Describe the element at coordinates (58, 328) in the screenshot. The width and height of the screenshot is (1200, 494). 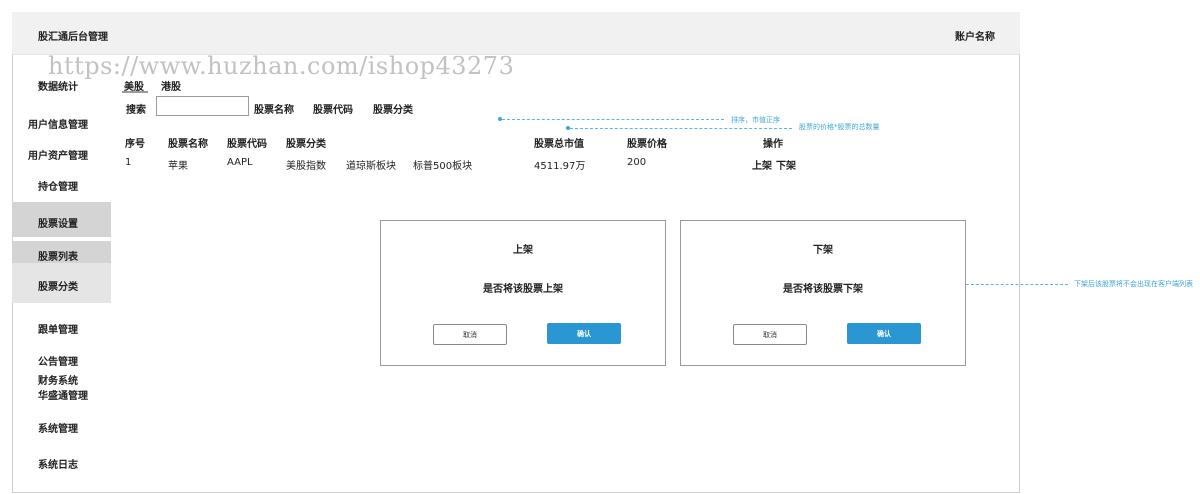
I see `sidebar-item-copy-trading: 跟单管理` at that location.